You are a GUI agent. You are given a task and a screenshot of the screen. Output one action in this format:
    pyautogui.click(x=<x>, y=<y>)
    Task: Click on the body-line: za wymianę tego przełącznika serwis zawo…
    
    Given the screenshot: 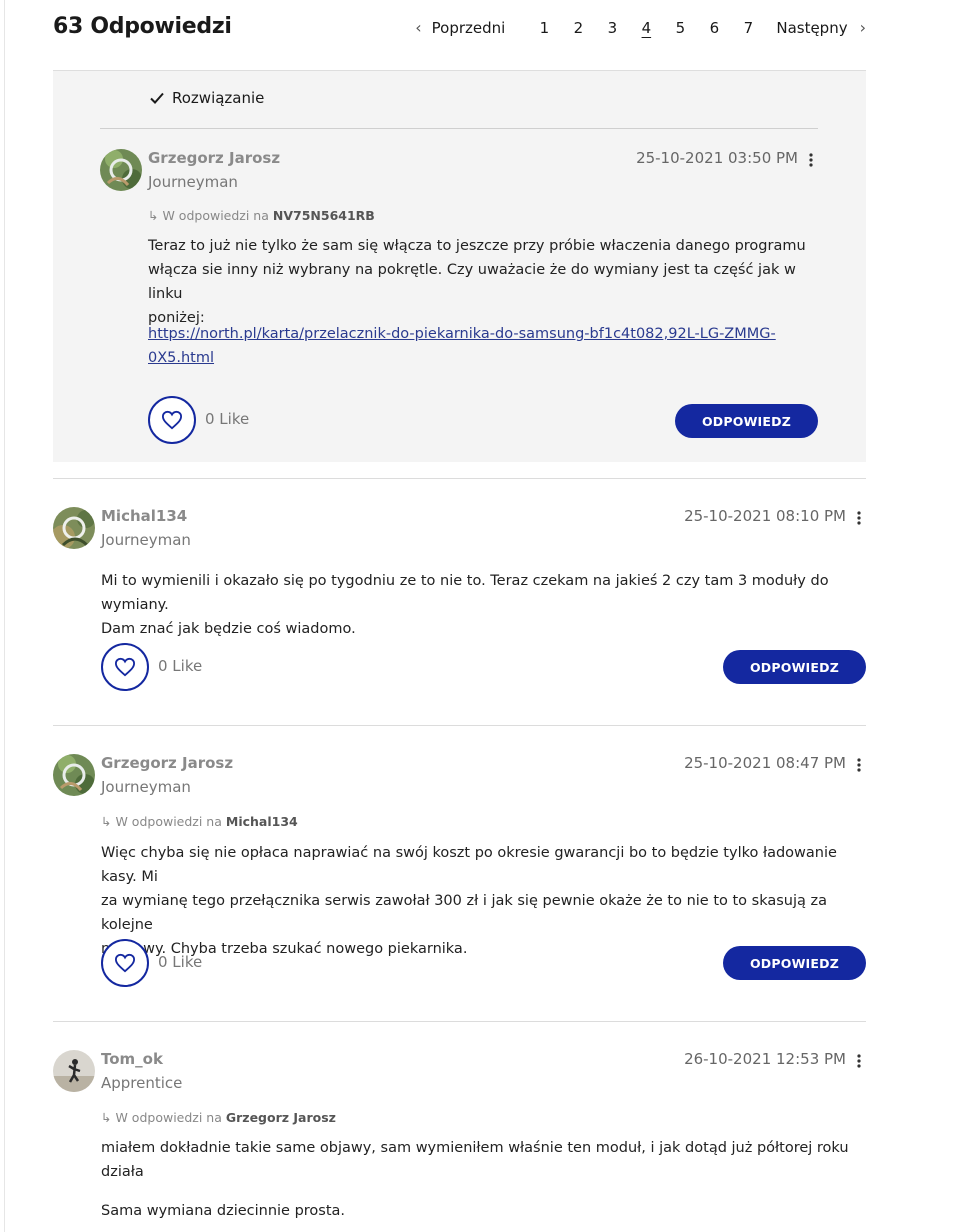 What is the action you would take?
    pyautogui.click(x=464, y=913)
    